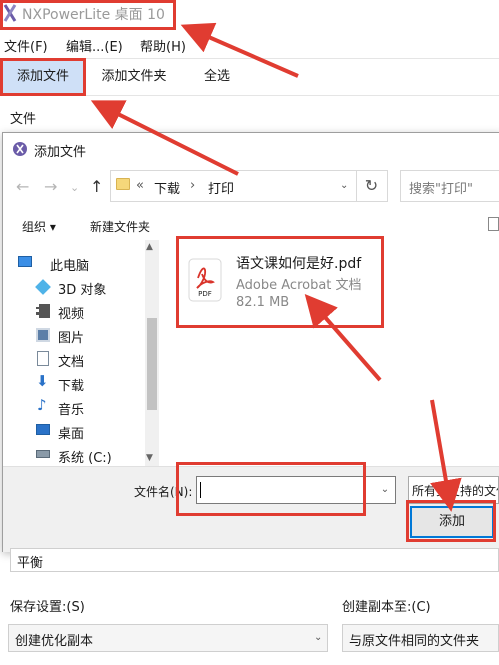 Image resolution: width=499 pixels, height=665 pixels. I want to click on search-input: 搜索"打印", so click(449, 186).